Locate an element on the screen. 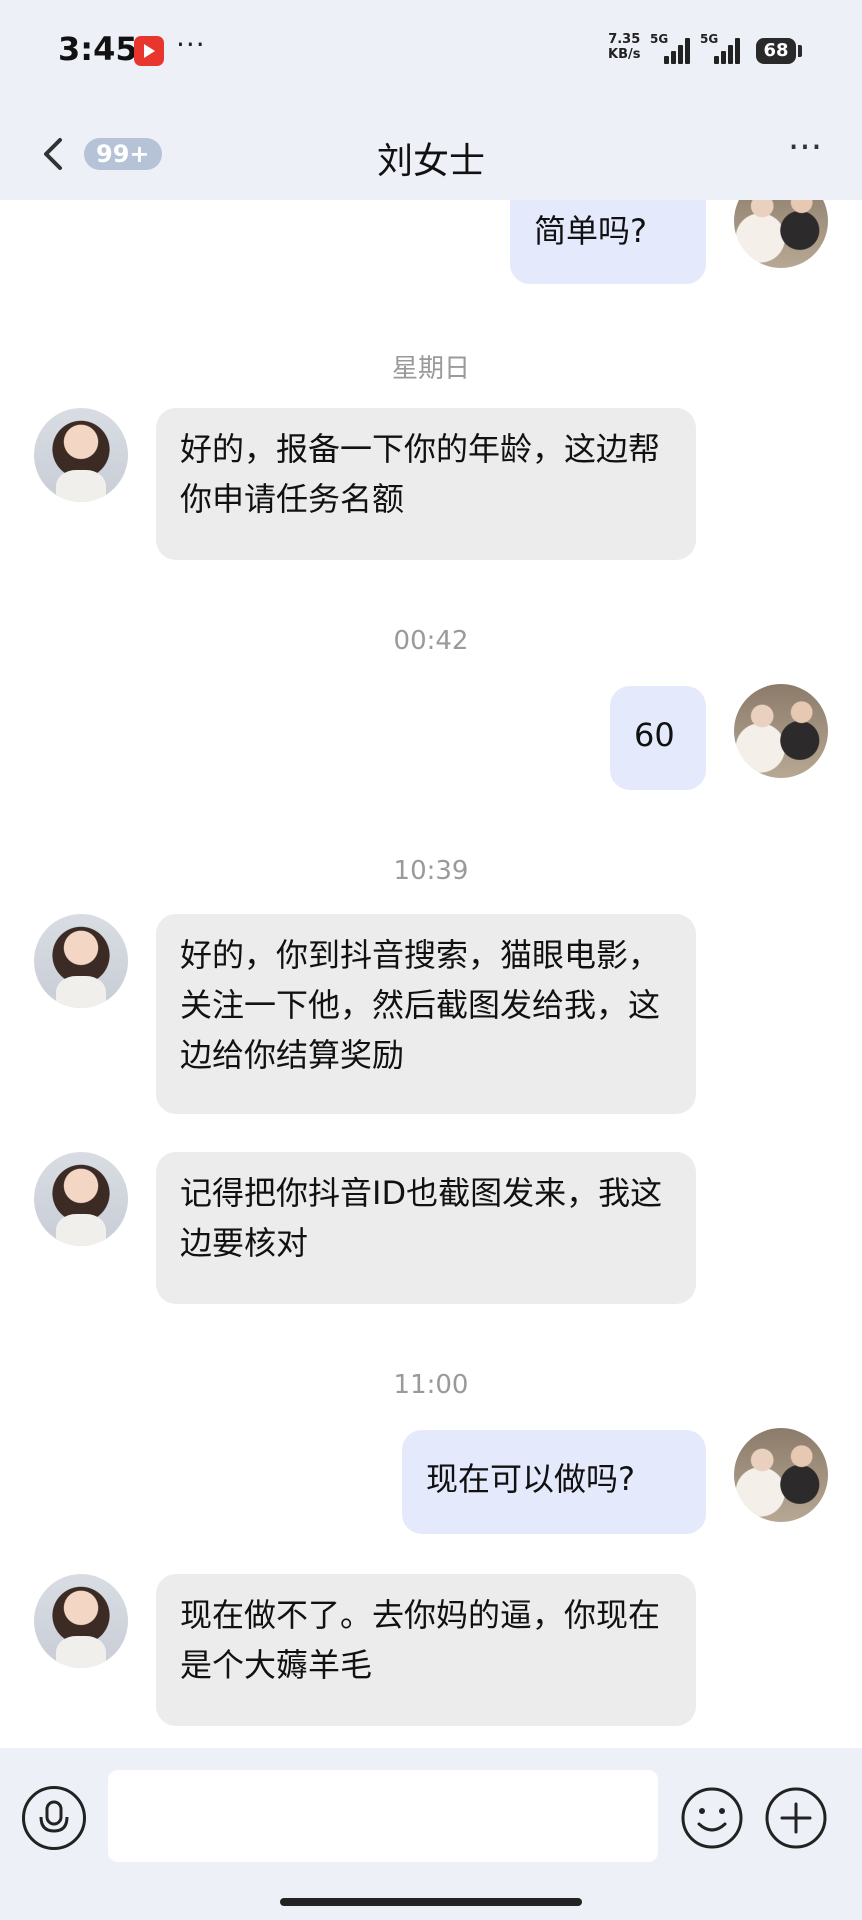 This screenshot has height=1920, width=862. microphone-icon is located at coordinates (54, 1816).